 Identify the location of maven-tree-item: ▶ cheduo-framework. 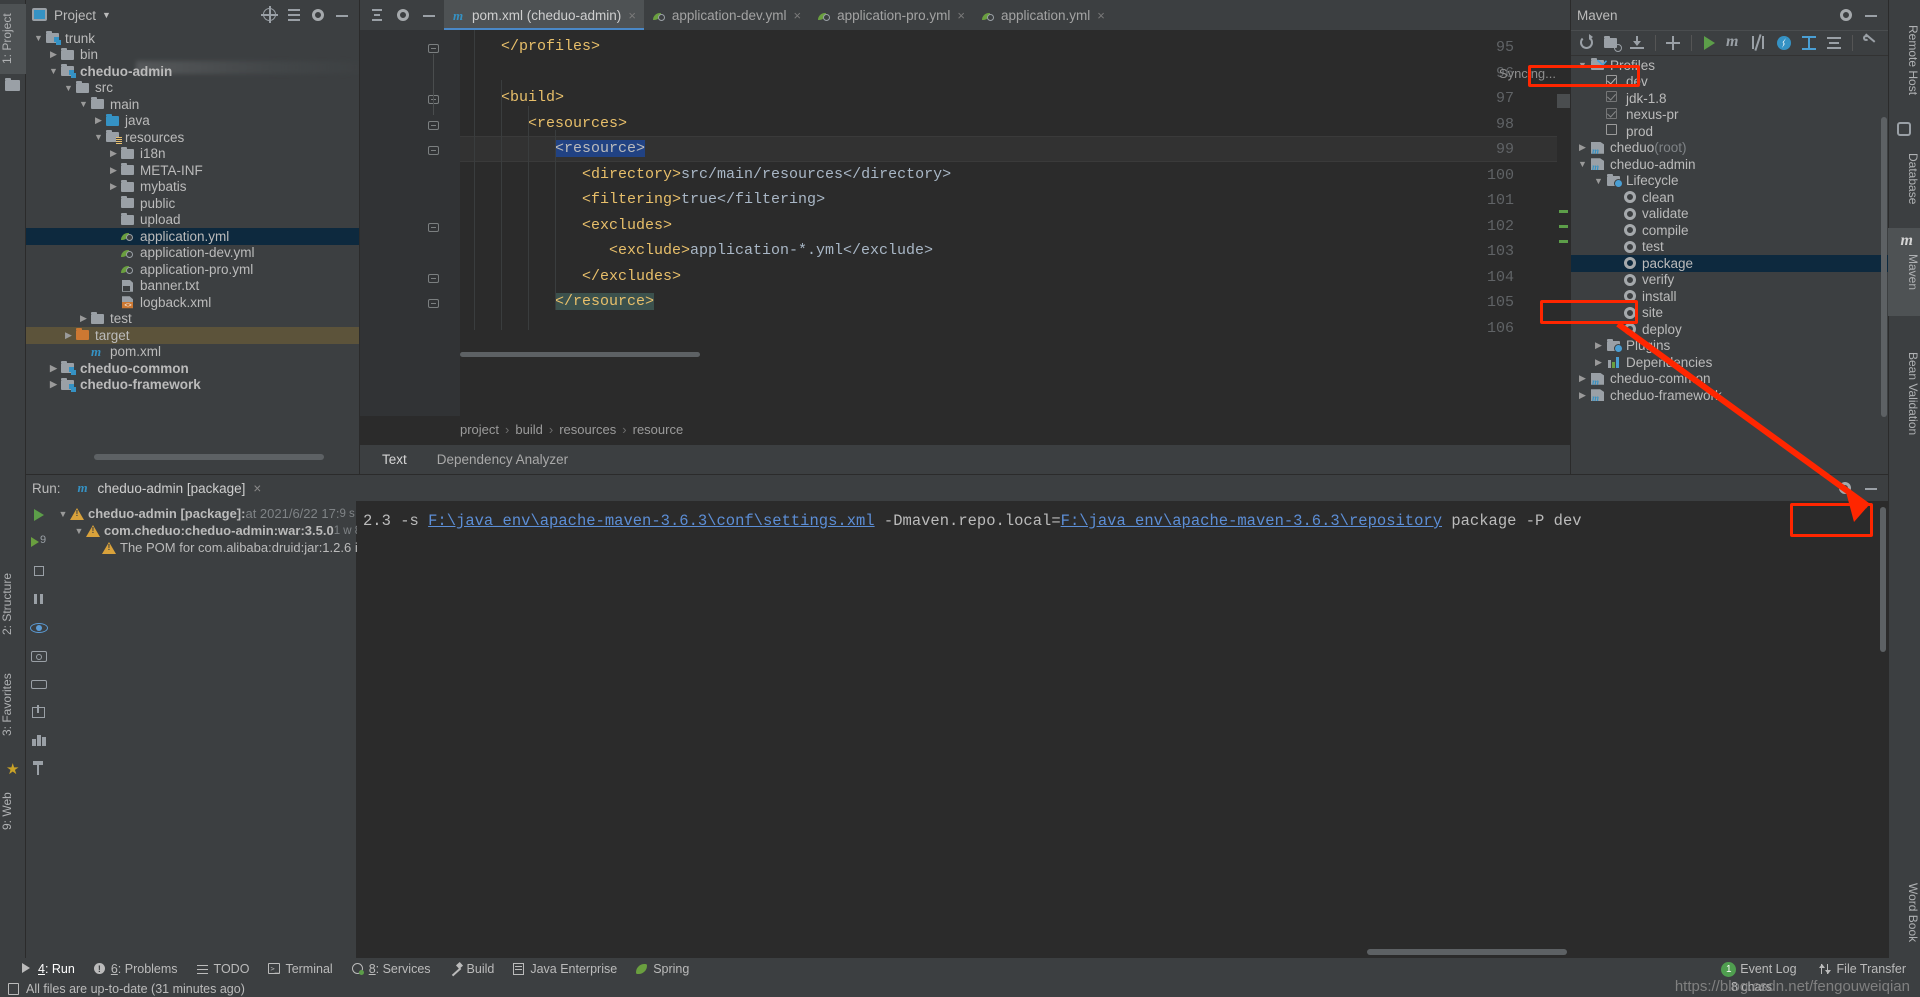
(1729, 395).